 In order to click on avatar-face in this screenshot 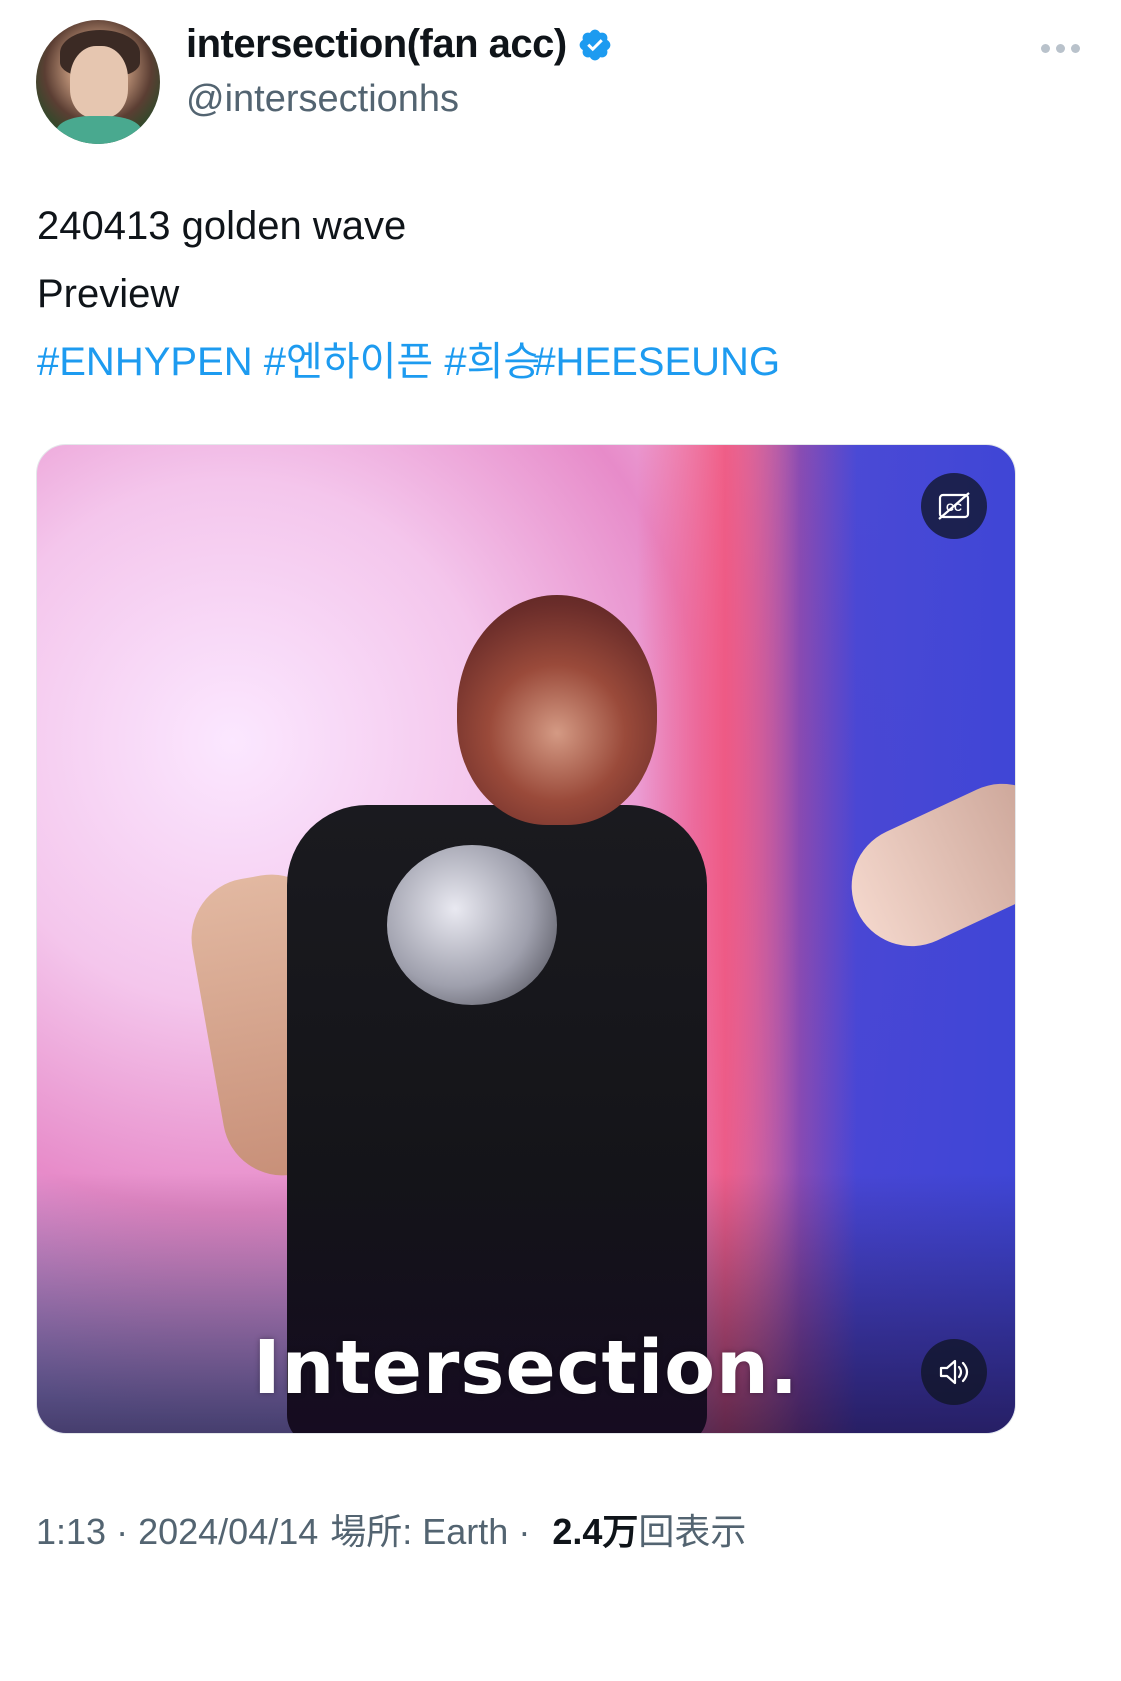, I will do `click(99, 82)`.